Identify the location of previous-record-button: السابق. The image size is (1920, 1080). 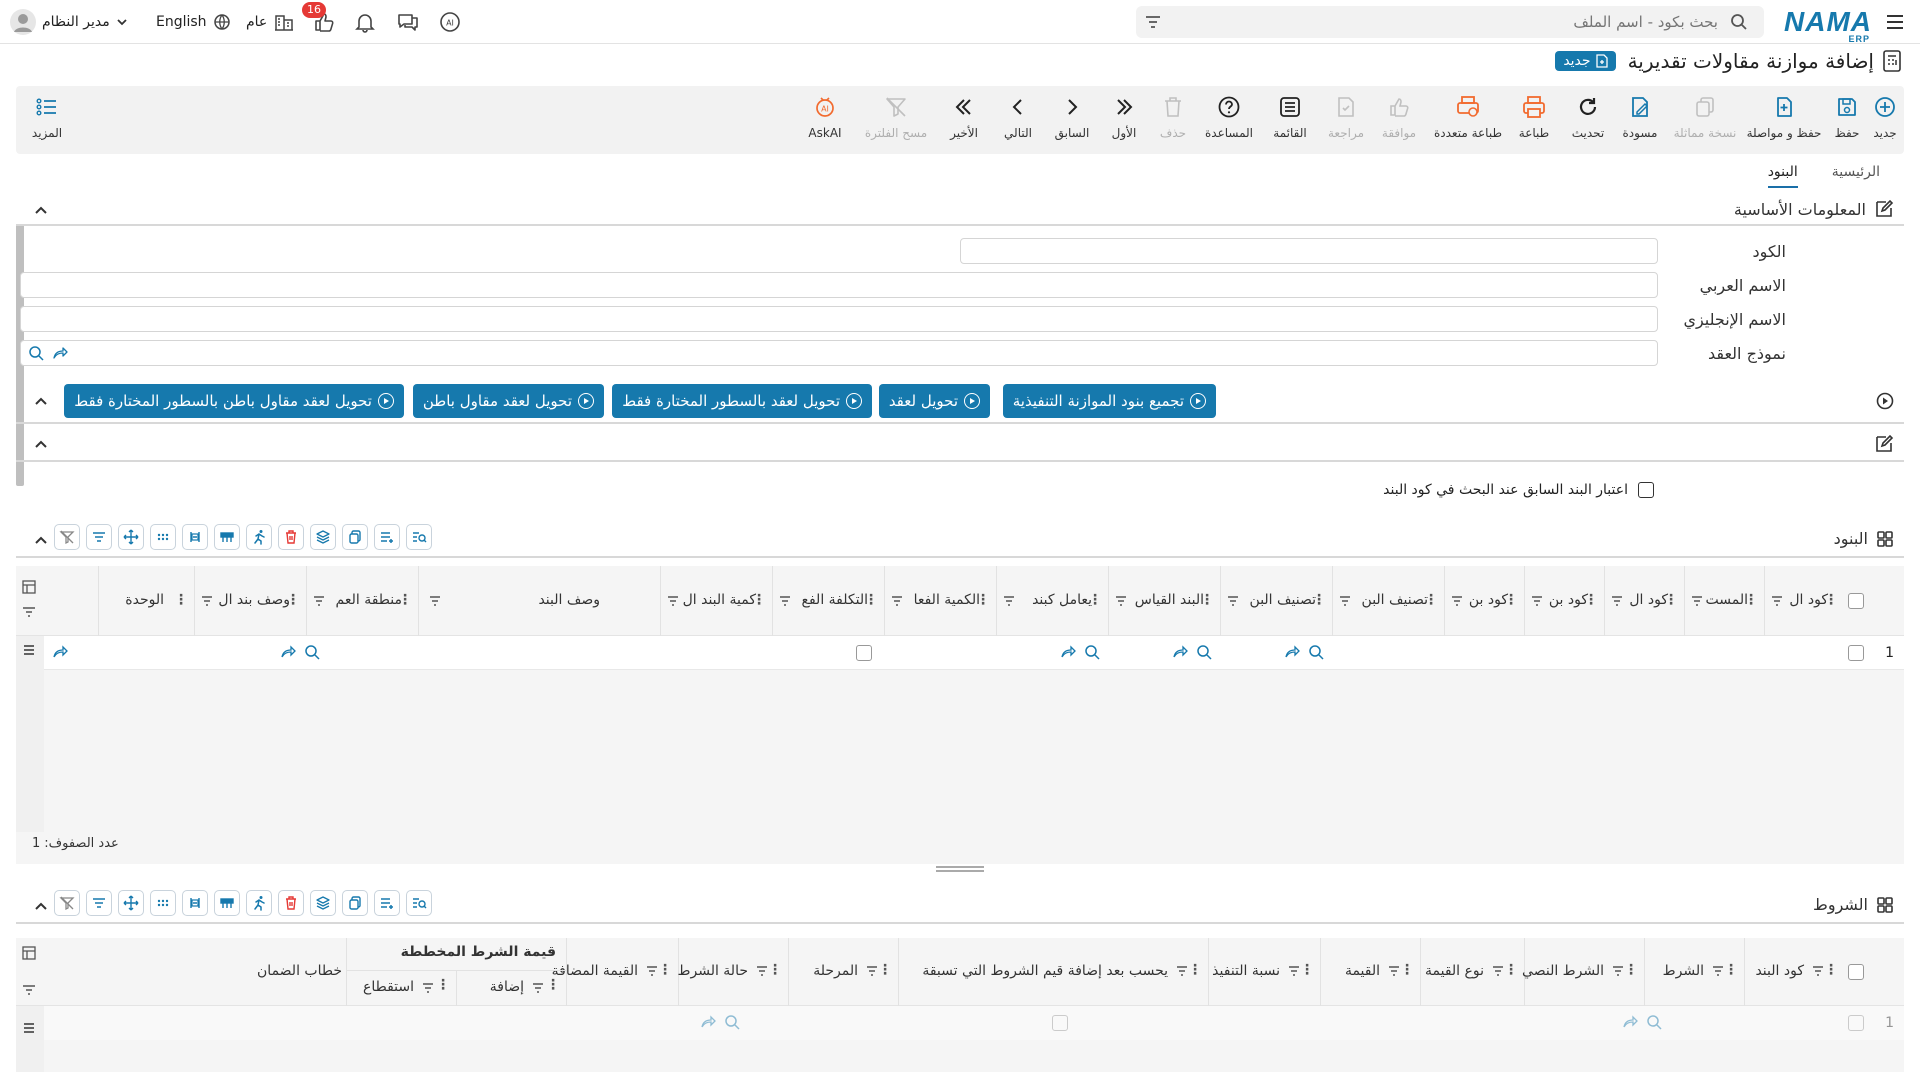
(1072, 117).